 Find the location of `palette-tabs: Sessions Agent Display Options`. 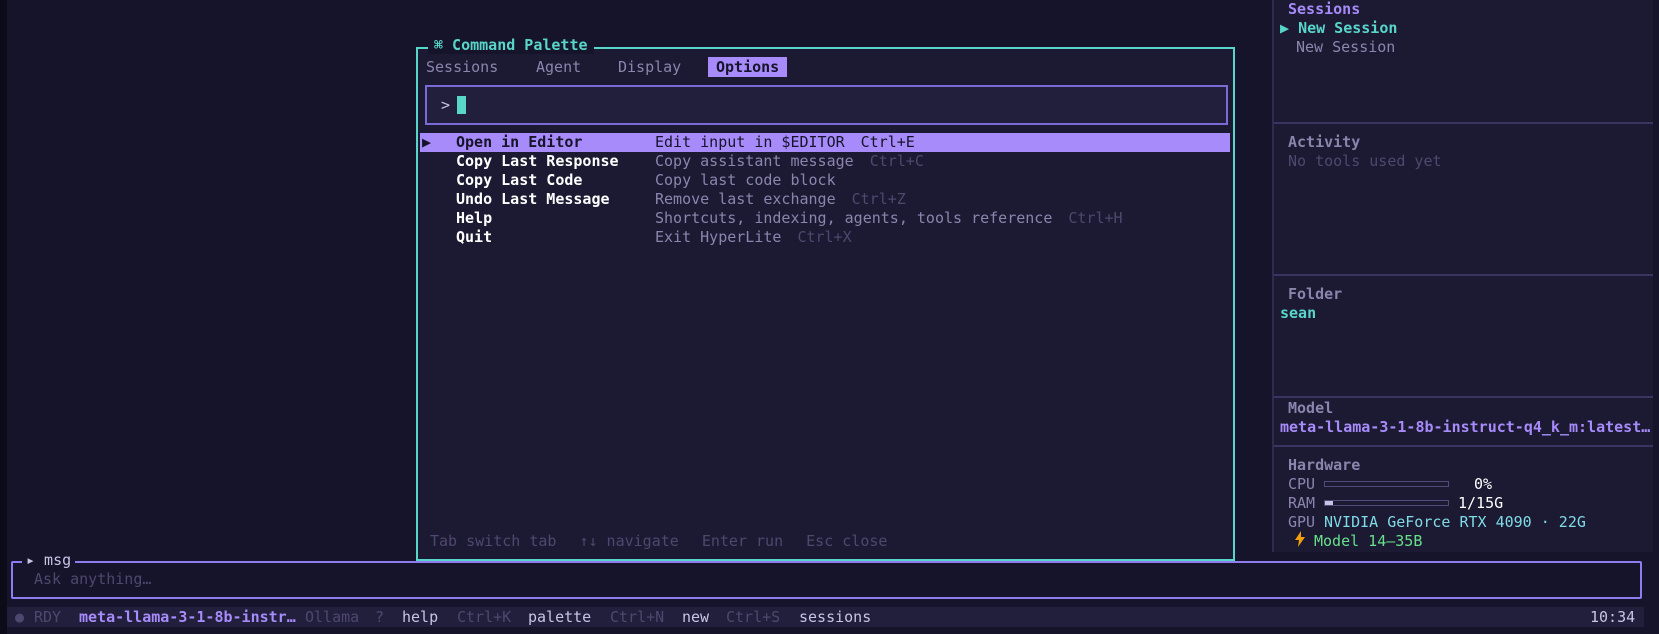

palette-tabs: Sessions Agent Display Options is located at coordinates (825, 66).